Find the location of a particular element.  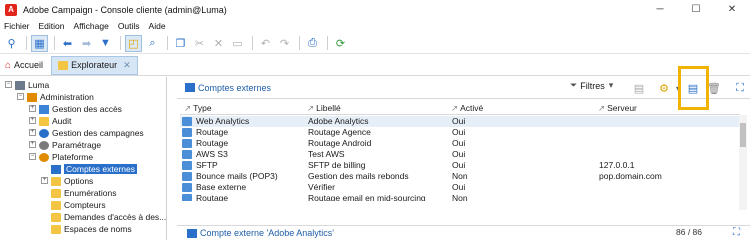

table-row: Base externe Vérifier Oui is located at coordinates (460, 187).